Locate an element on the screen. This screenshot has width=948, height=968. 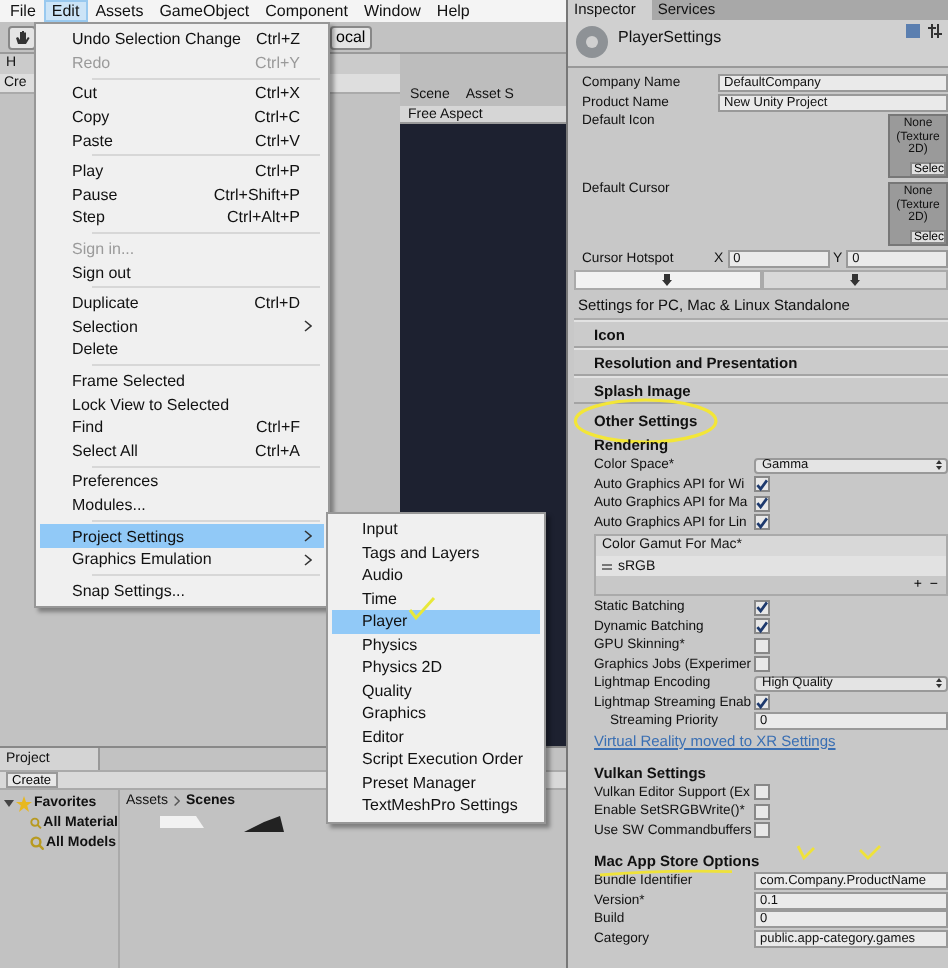
menu-item: Preferences is located at coordinates (182, 482).